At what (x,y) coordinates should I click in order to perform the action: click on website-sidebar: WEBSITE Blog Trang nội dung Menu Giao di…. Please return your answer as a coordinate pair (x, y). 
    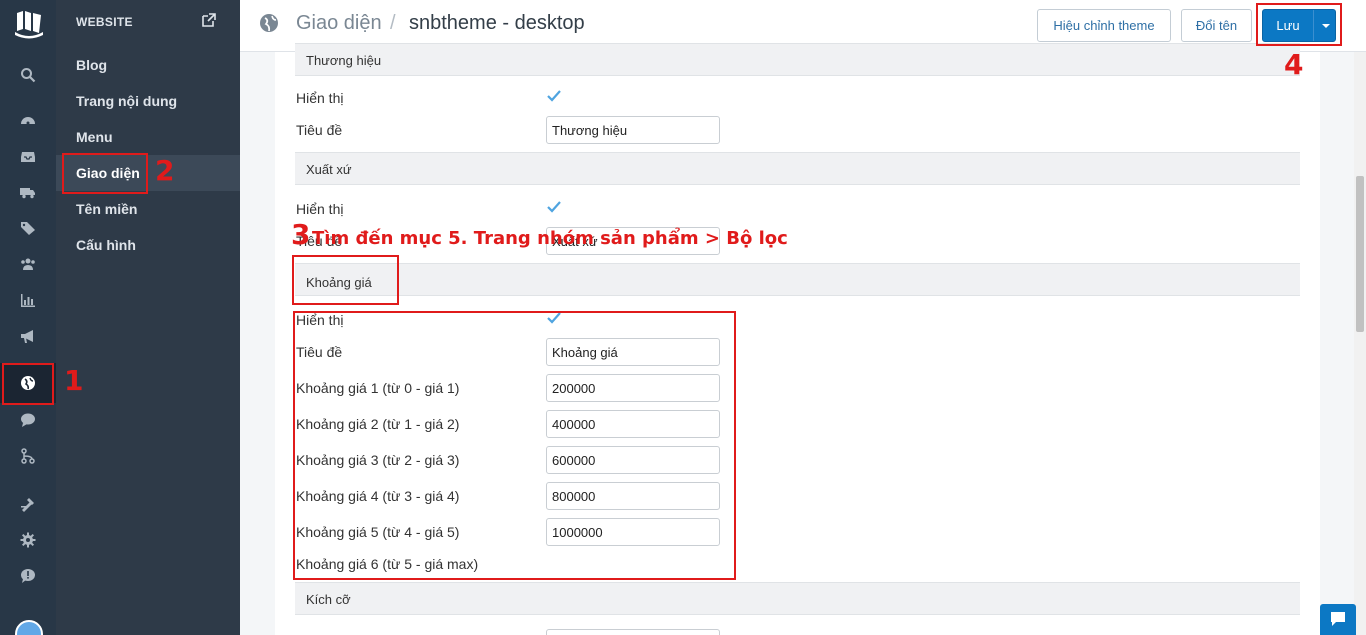
    Looking at the image, I should click on (148, 317).